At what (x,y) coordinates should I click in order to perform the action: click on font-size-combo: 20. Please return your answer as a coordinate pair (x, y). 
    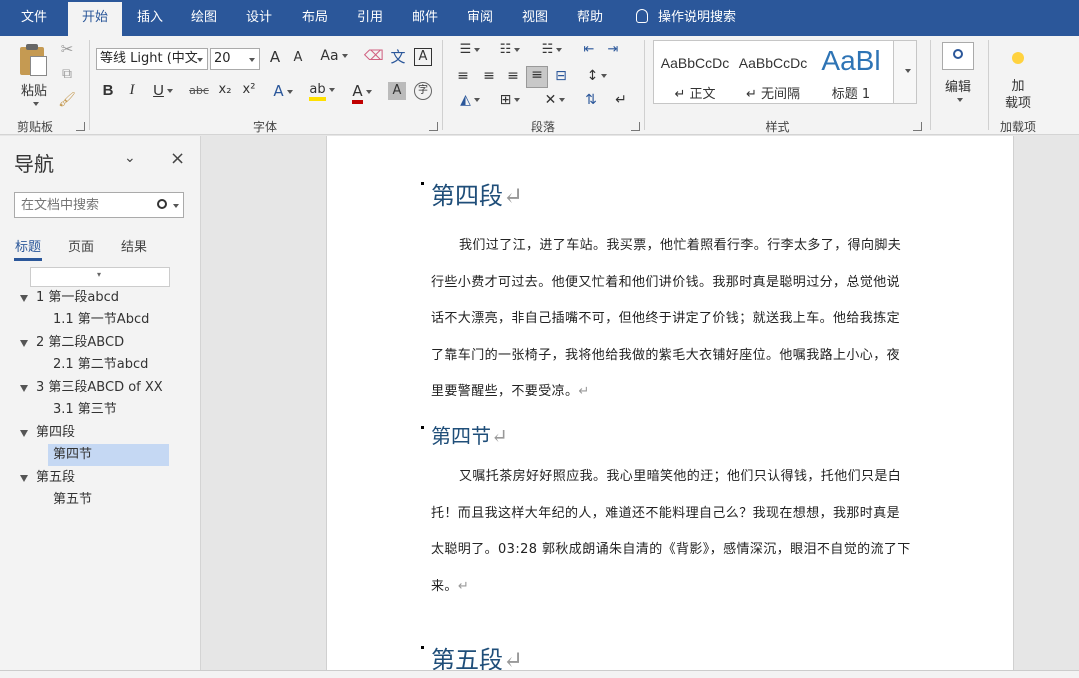
    Looking at the image, I should click on (235, 59).